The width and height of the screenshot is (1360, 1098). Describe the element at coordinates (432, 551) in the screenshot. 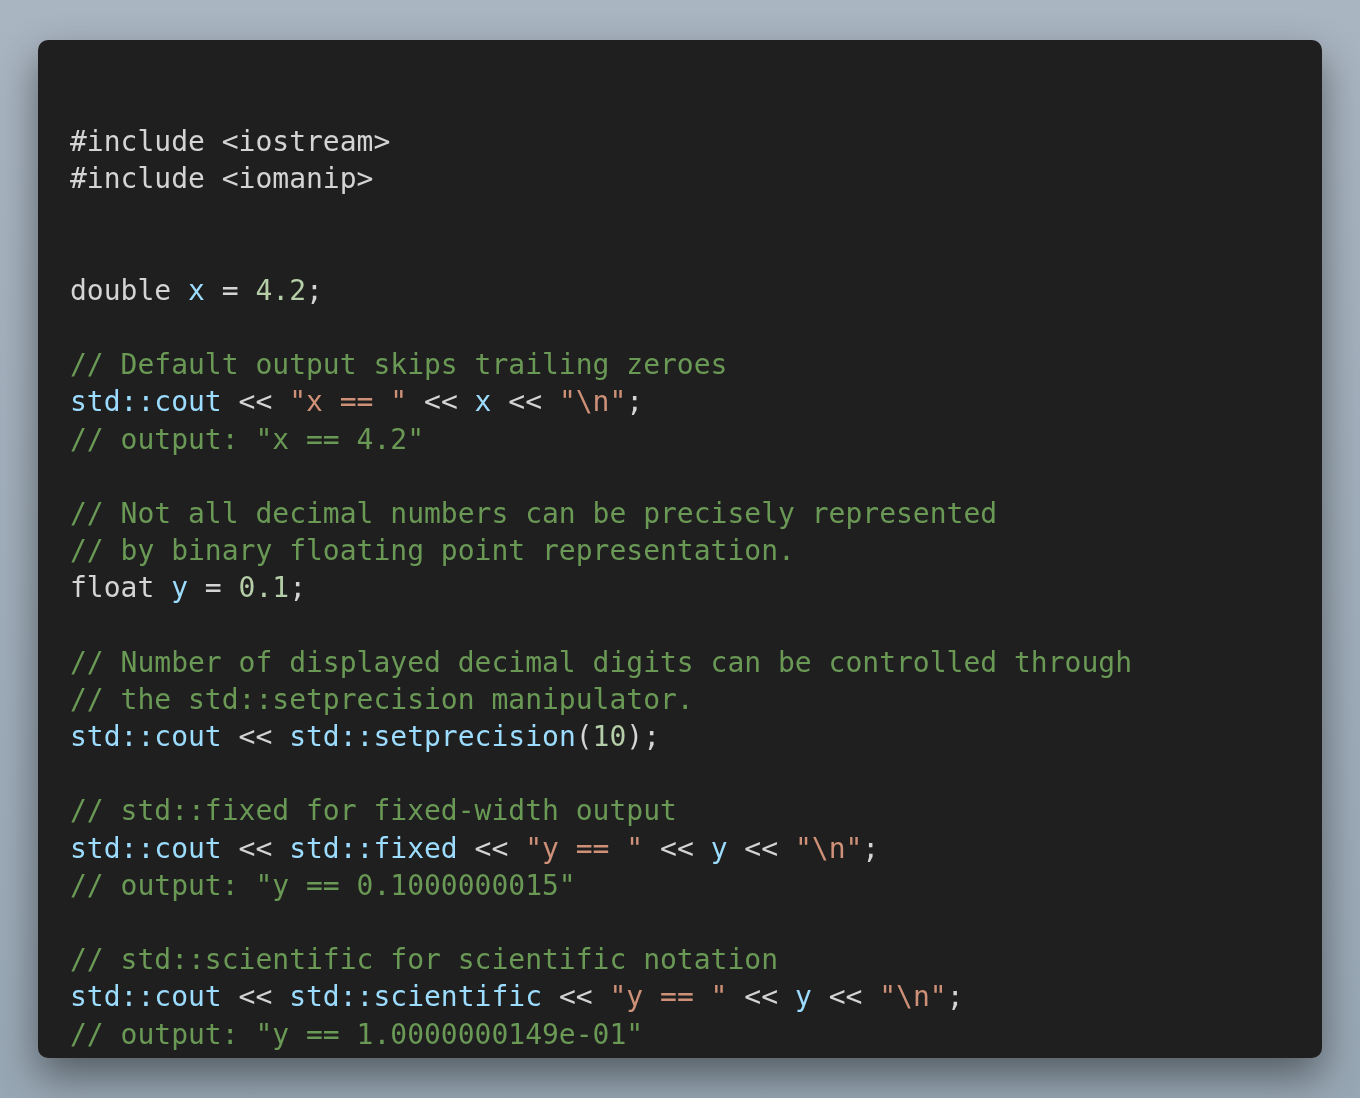

I see `code-line: // by binary floating point representation.` at that location.